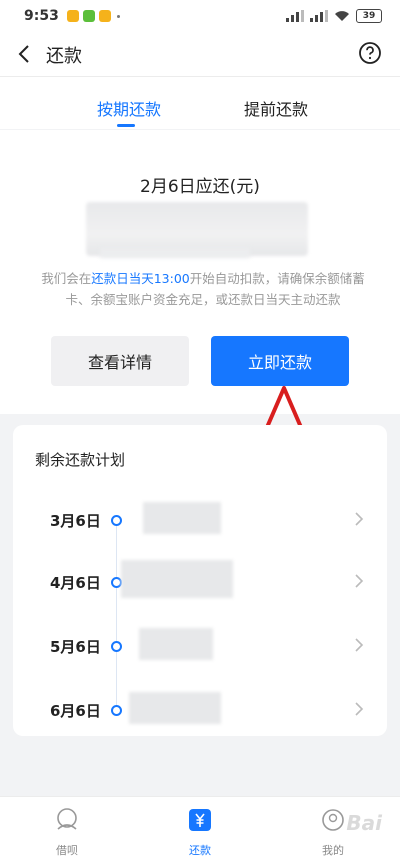 This screenshot has height=867, width=400. I want to click on profile-icon, so click(333, 820).